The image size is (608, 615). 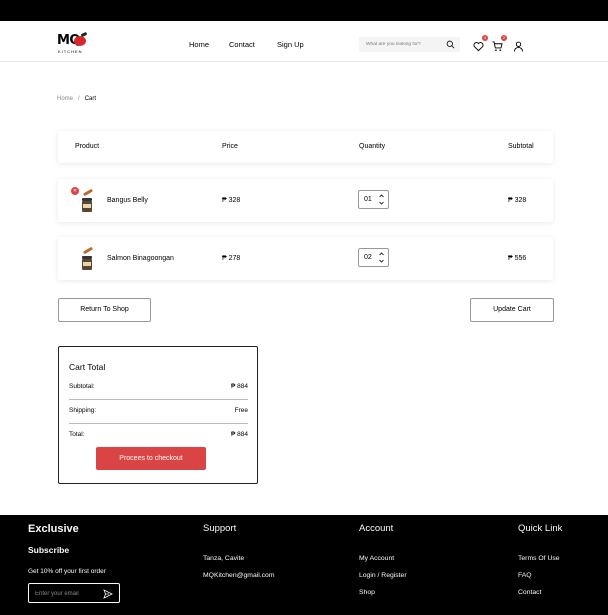 I want to click on total-label: Total:, so click(x=77, y=434).